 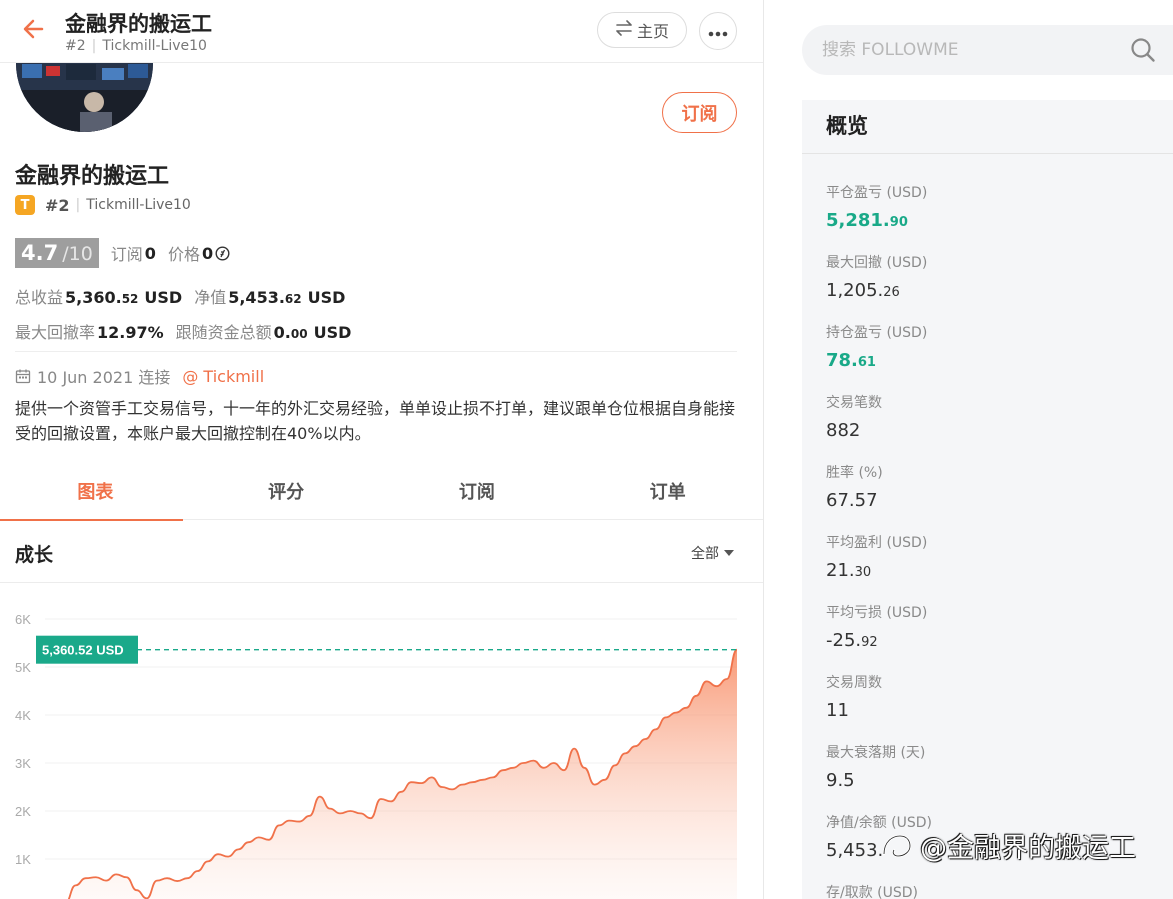 I want to click on rank-row: T #2 | Tickmill-Live10, so click(x=103, y=205).